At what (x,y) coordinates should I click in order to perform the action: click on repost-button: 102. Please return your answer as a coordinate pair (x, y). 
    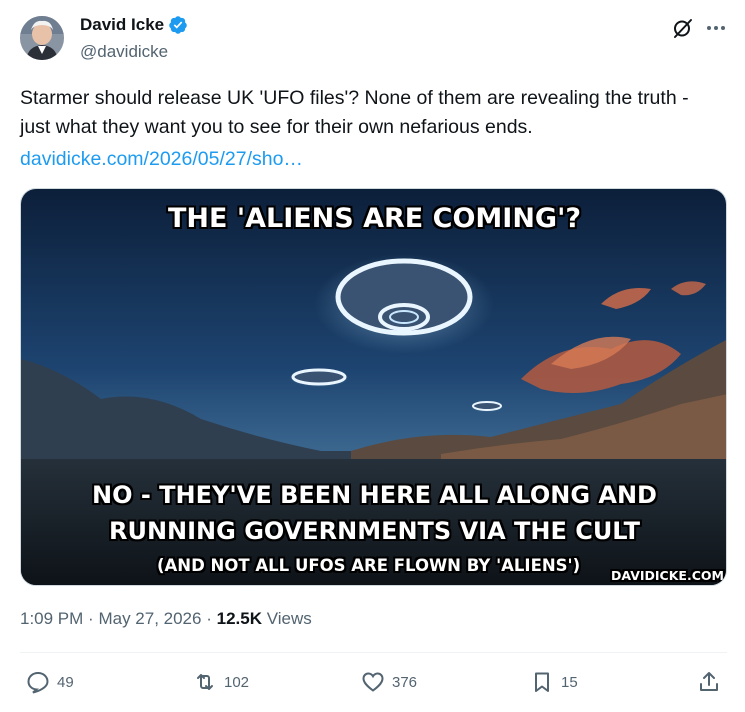
    Looking at the image, I should click on (221, 682).